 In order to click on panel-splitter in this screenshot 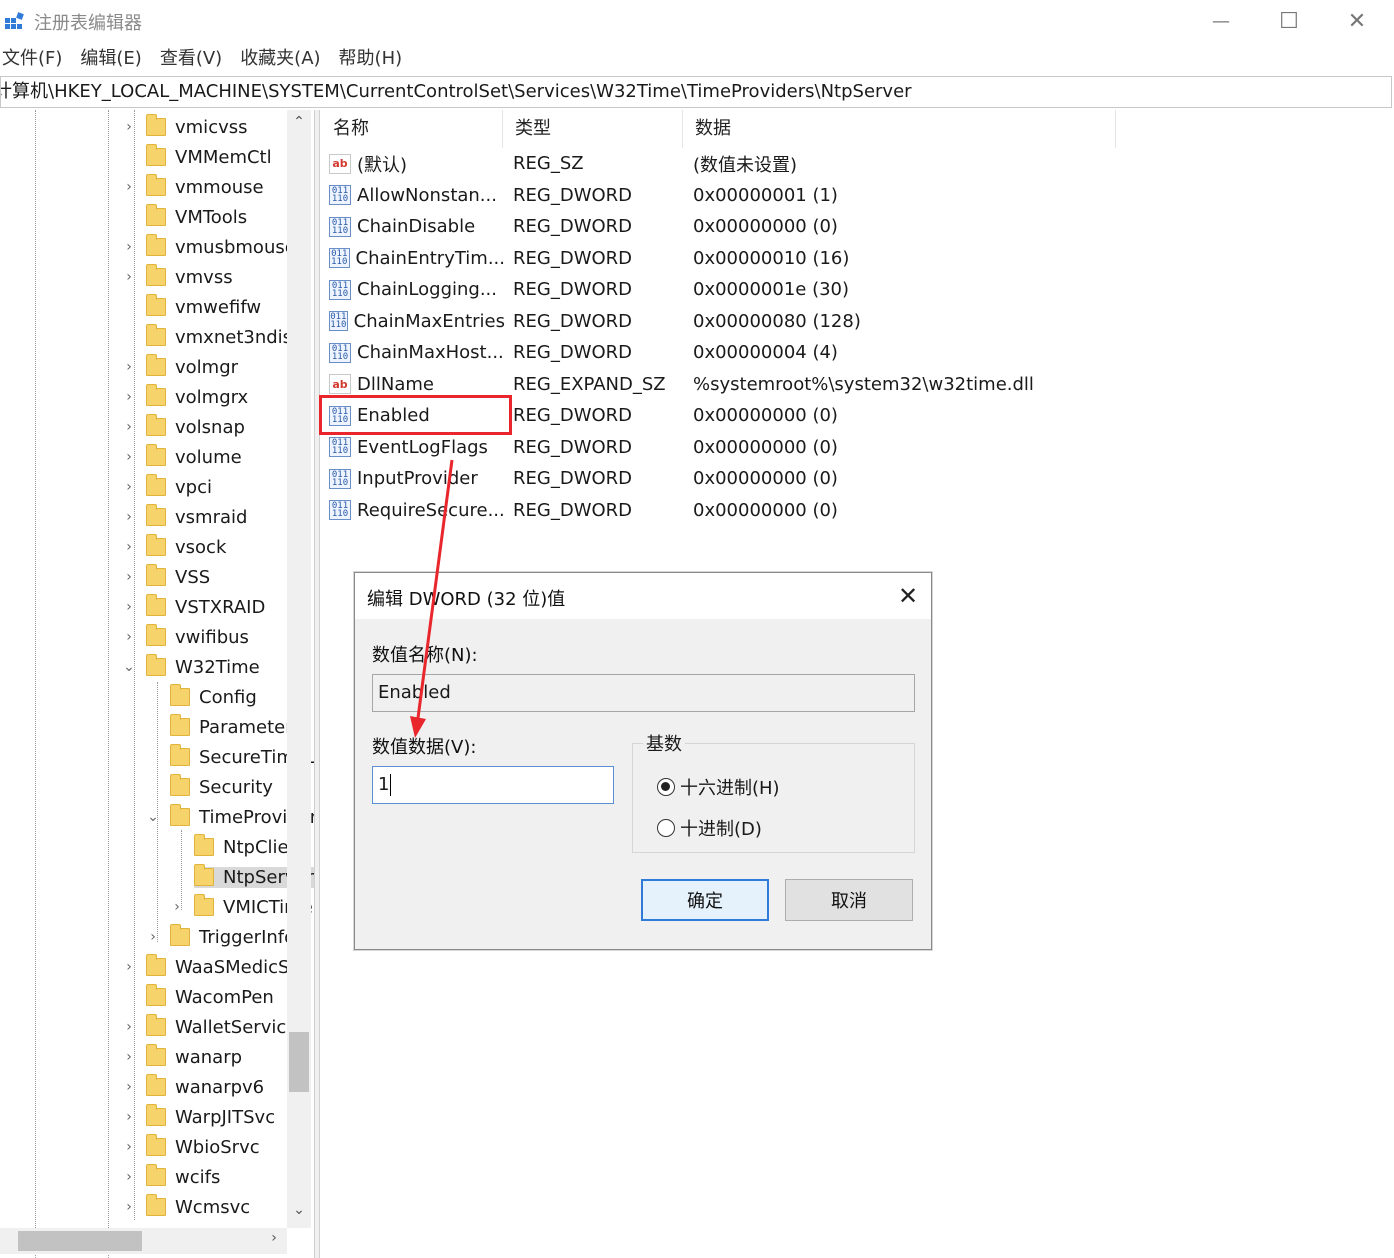, I will do `click(317, 684)`.